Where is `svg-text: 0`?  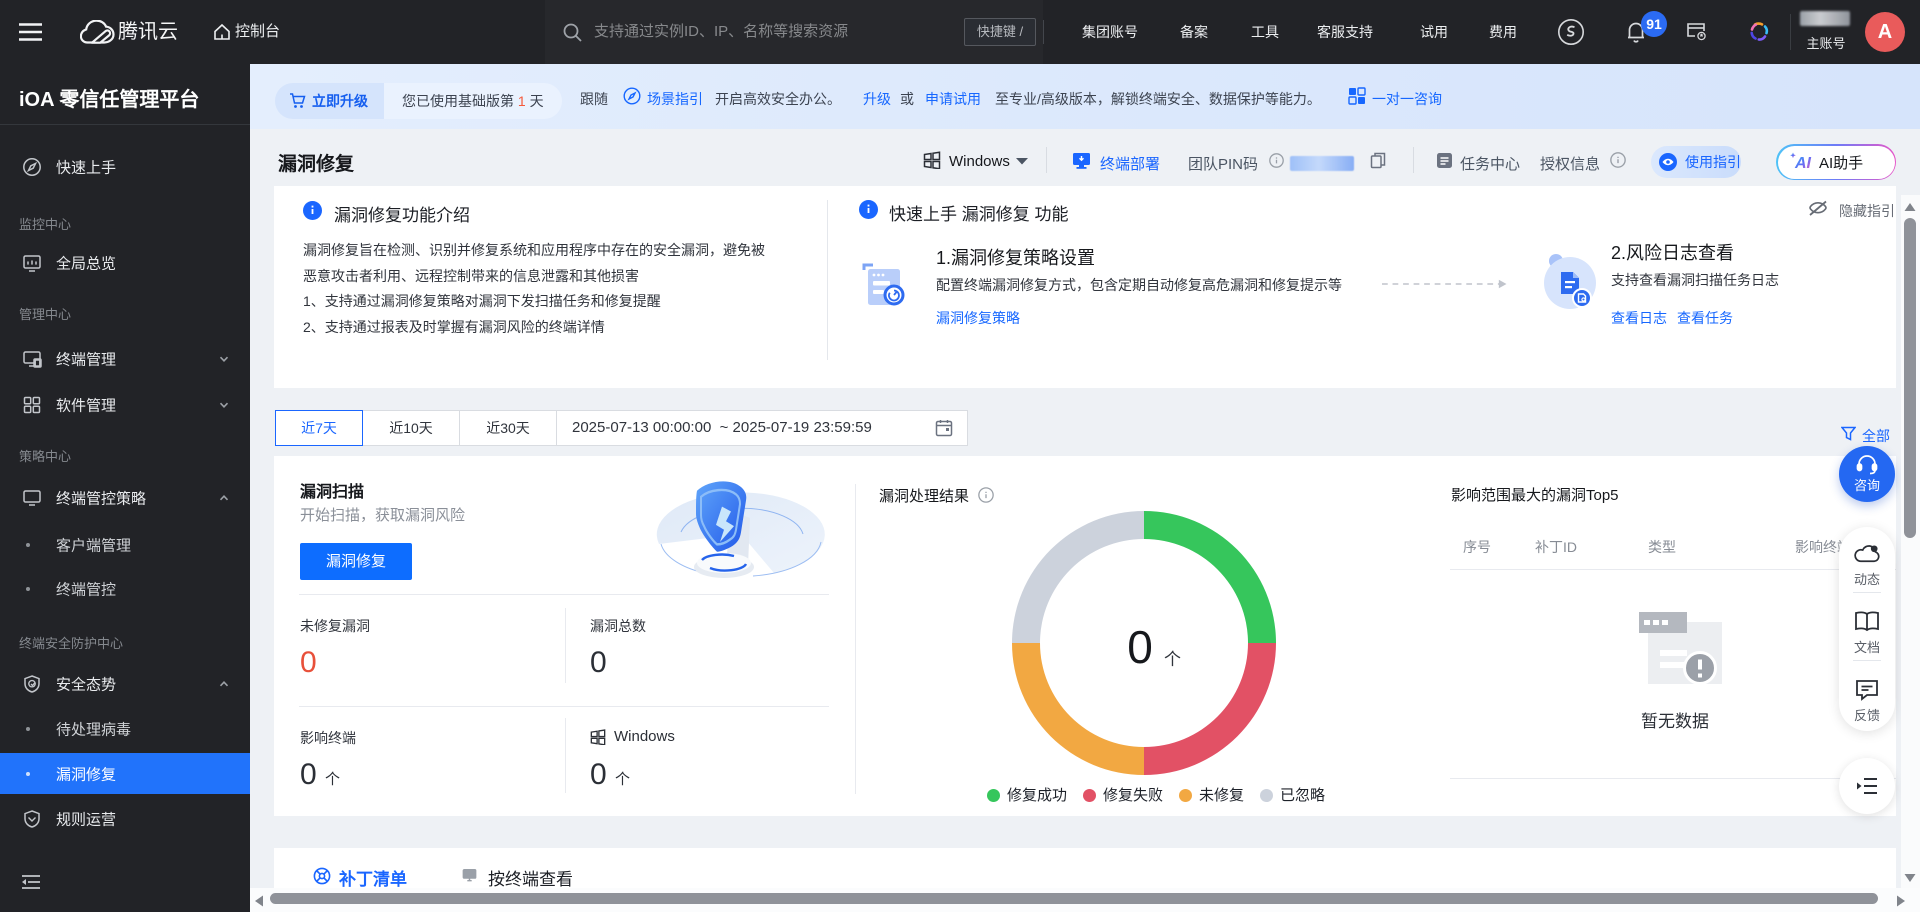
svg-text: 0 is located at coordinates (1140, 647).